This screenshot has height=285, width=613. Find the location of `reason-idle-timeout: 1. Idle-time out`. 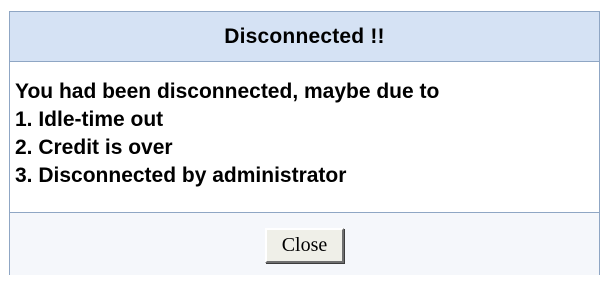

reason-idle-timeout: 1. Idle-time out is located at coordinates (89, 119).